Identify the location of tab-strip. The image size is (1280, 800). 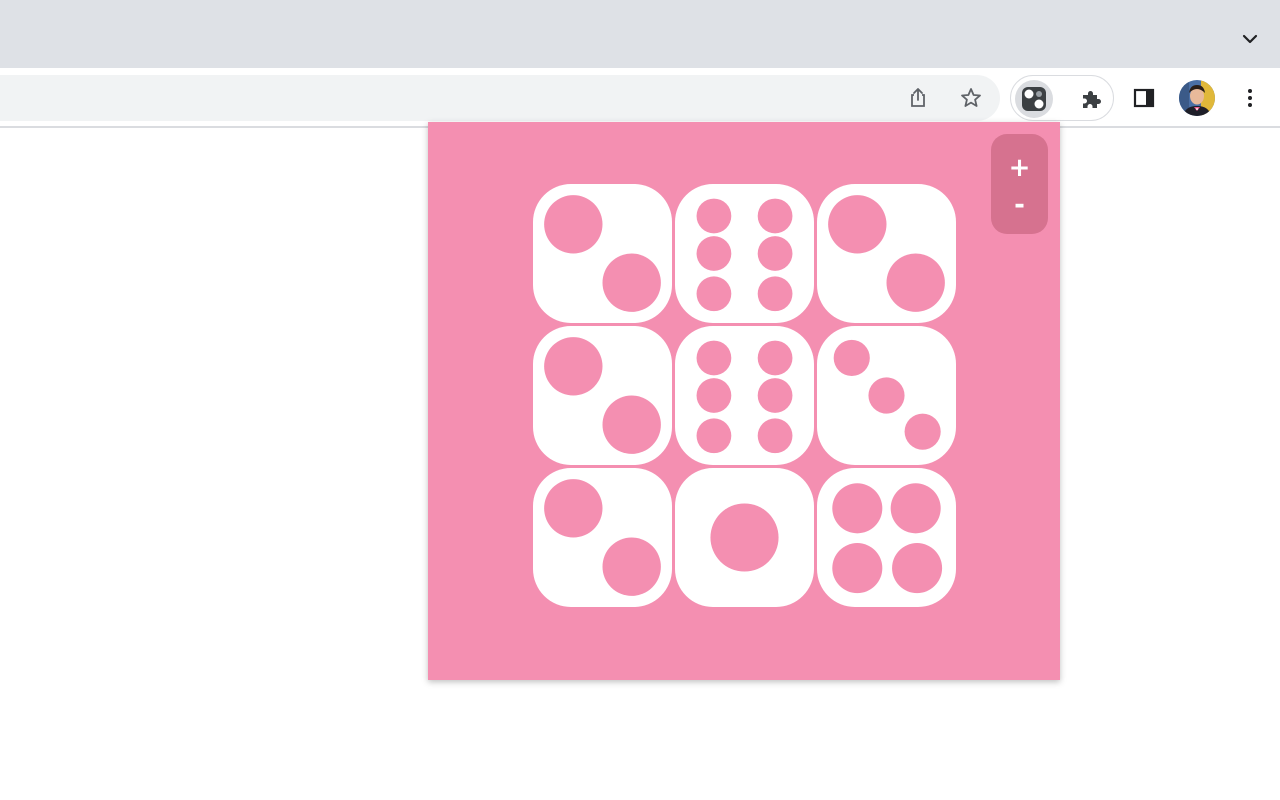
(640, 34).